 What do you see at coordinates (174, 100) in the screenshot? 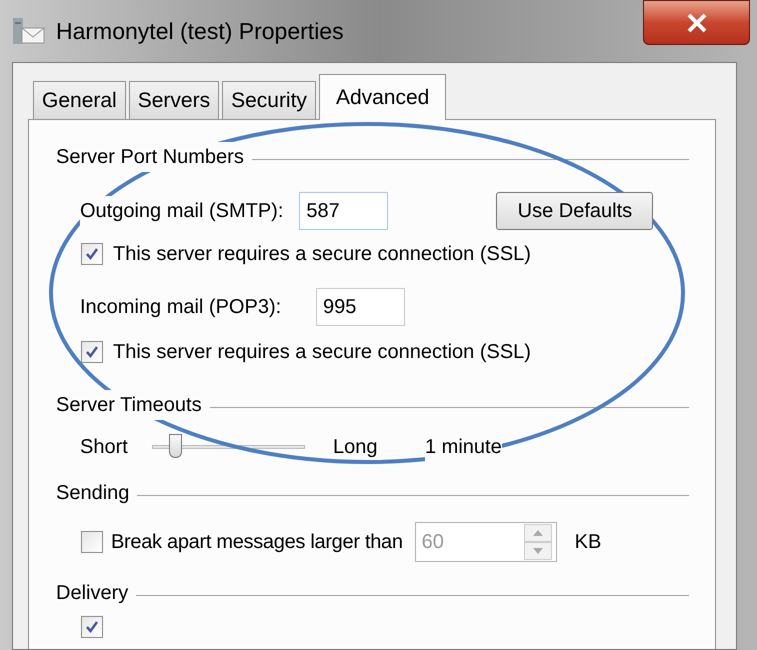
I see `tab: Servers` at bounding box center [174, 100].